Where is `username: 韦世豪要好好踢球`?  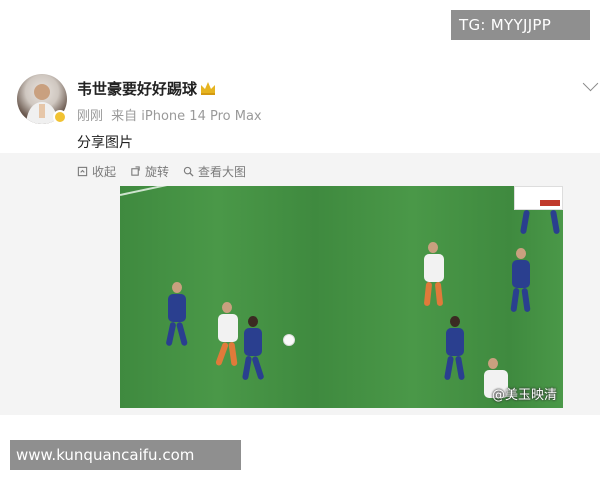 username: 韦世豪要好好踢球 is located at coordinates (137, 88).